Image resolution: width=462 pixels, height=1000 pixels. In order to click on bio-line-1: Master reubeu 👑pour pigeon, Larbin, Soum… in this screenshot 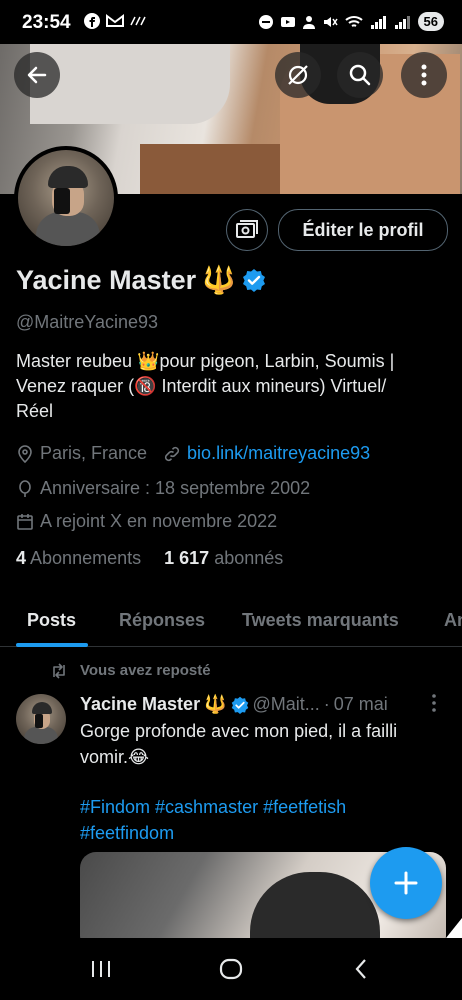, I will do `click(205, 361)`.